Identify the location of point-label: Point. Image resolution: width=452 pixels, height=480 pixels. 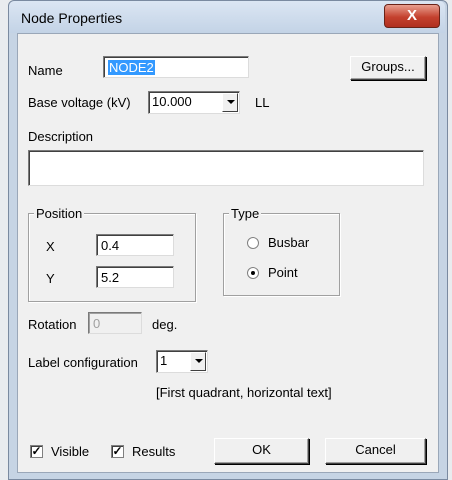
(283, 272).